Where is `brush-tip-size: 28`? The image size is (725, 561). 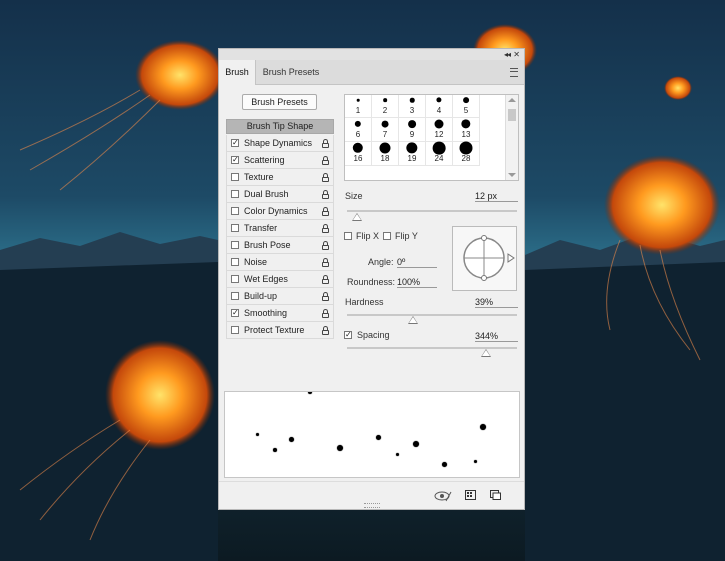
brush-tip-size: 28 is located at coordinates (466, 158).